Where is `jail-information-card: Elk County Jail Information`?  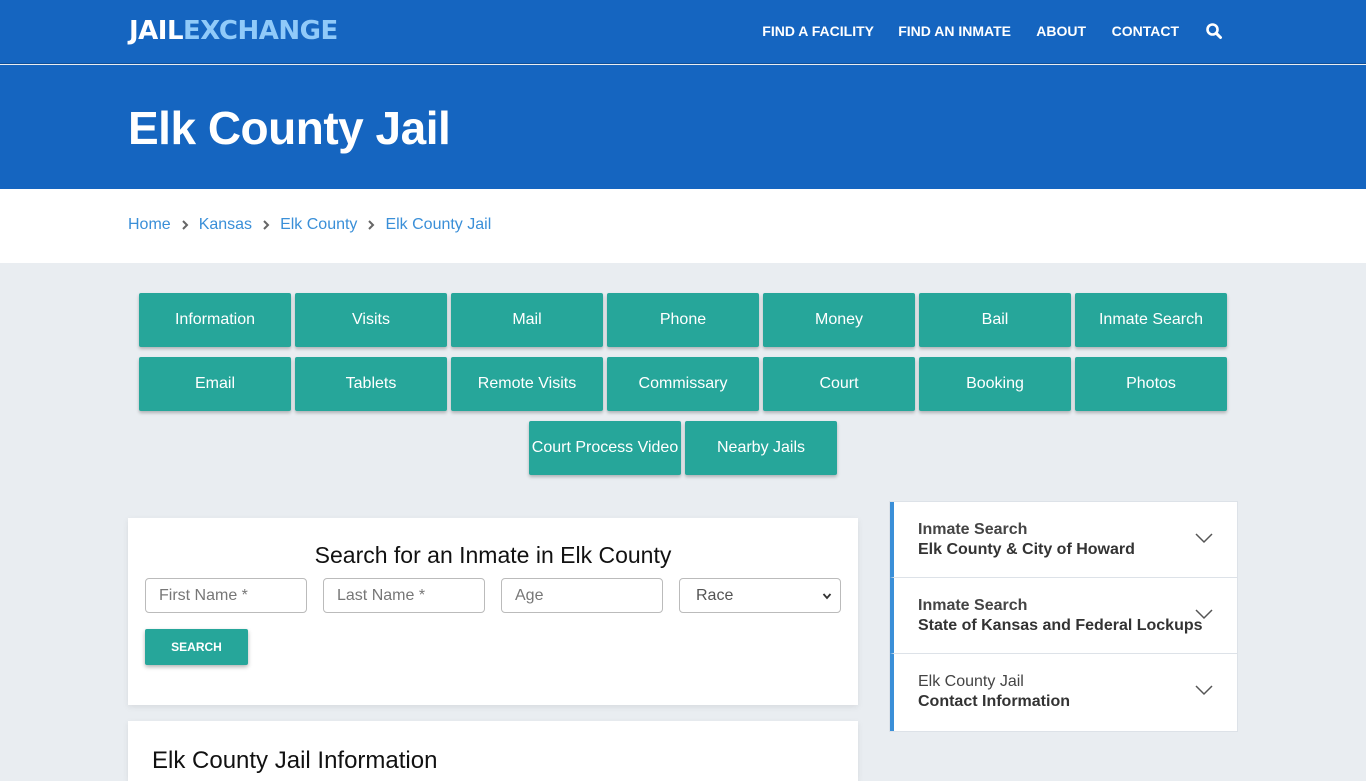
jail-information-card: Elk County Jail Information is located at coordinates (493, 751).